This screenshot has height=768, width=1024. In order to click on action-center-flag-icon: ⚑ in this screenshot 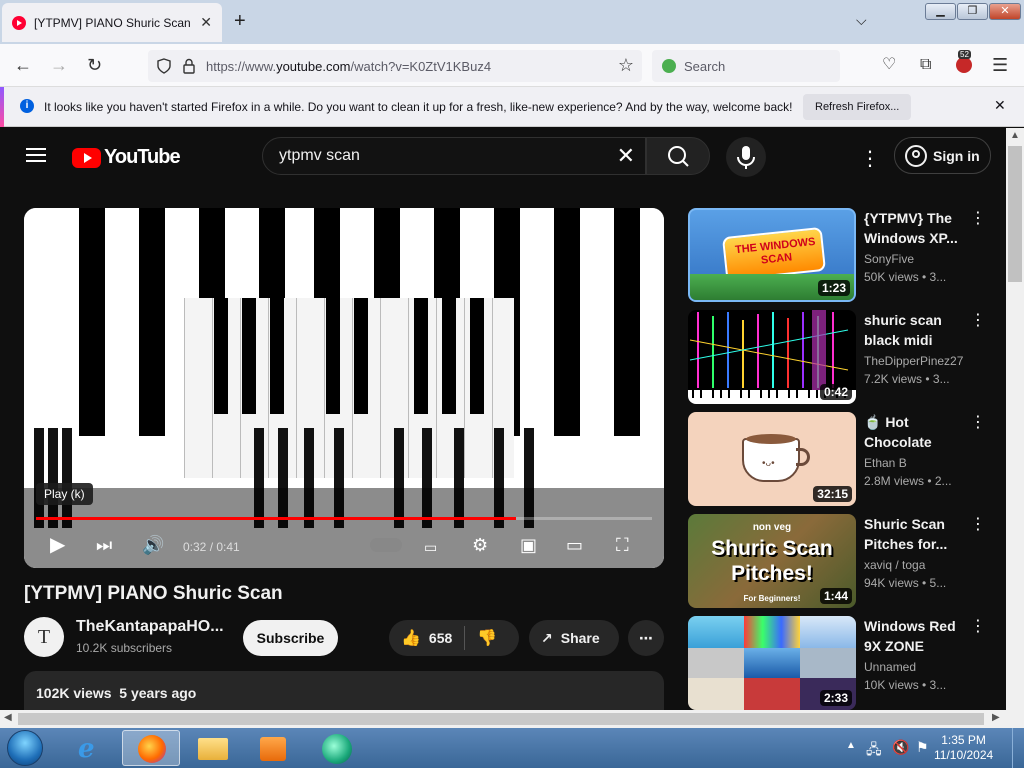, I will do `click(922, 747)`.